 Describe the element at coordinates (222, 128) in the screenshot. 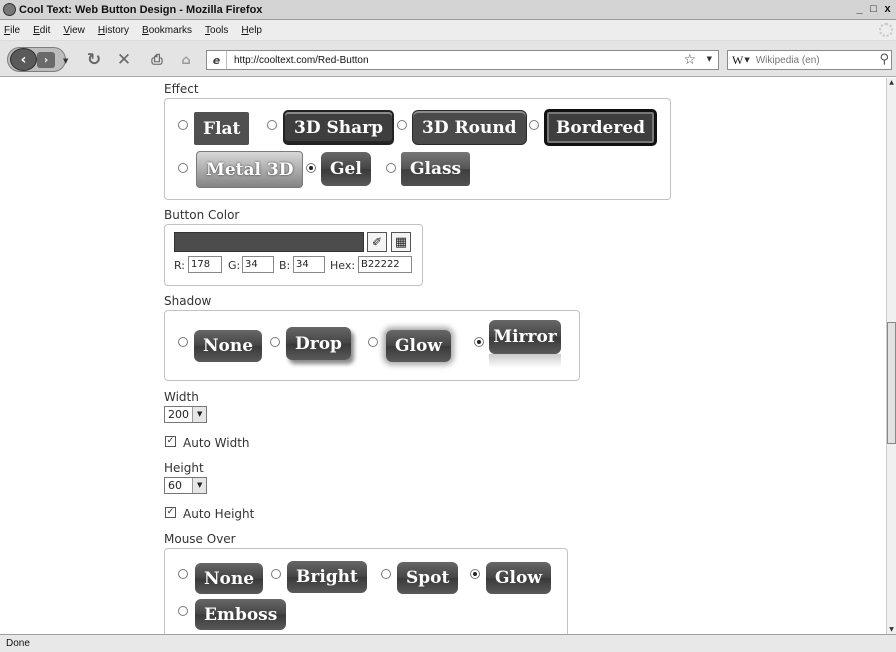

I see `effect-option-flat: Flat` at that location.